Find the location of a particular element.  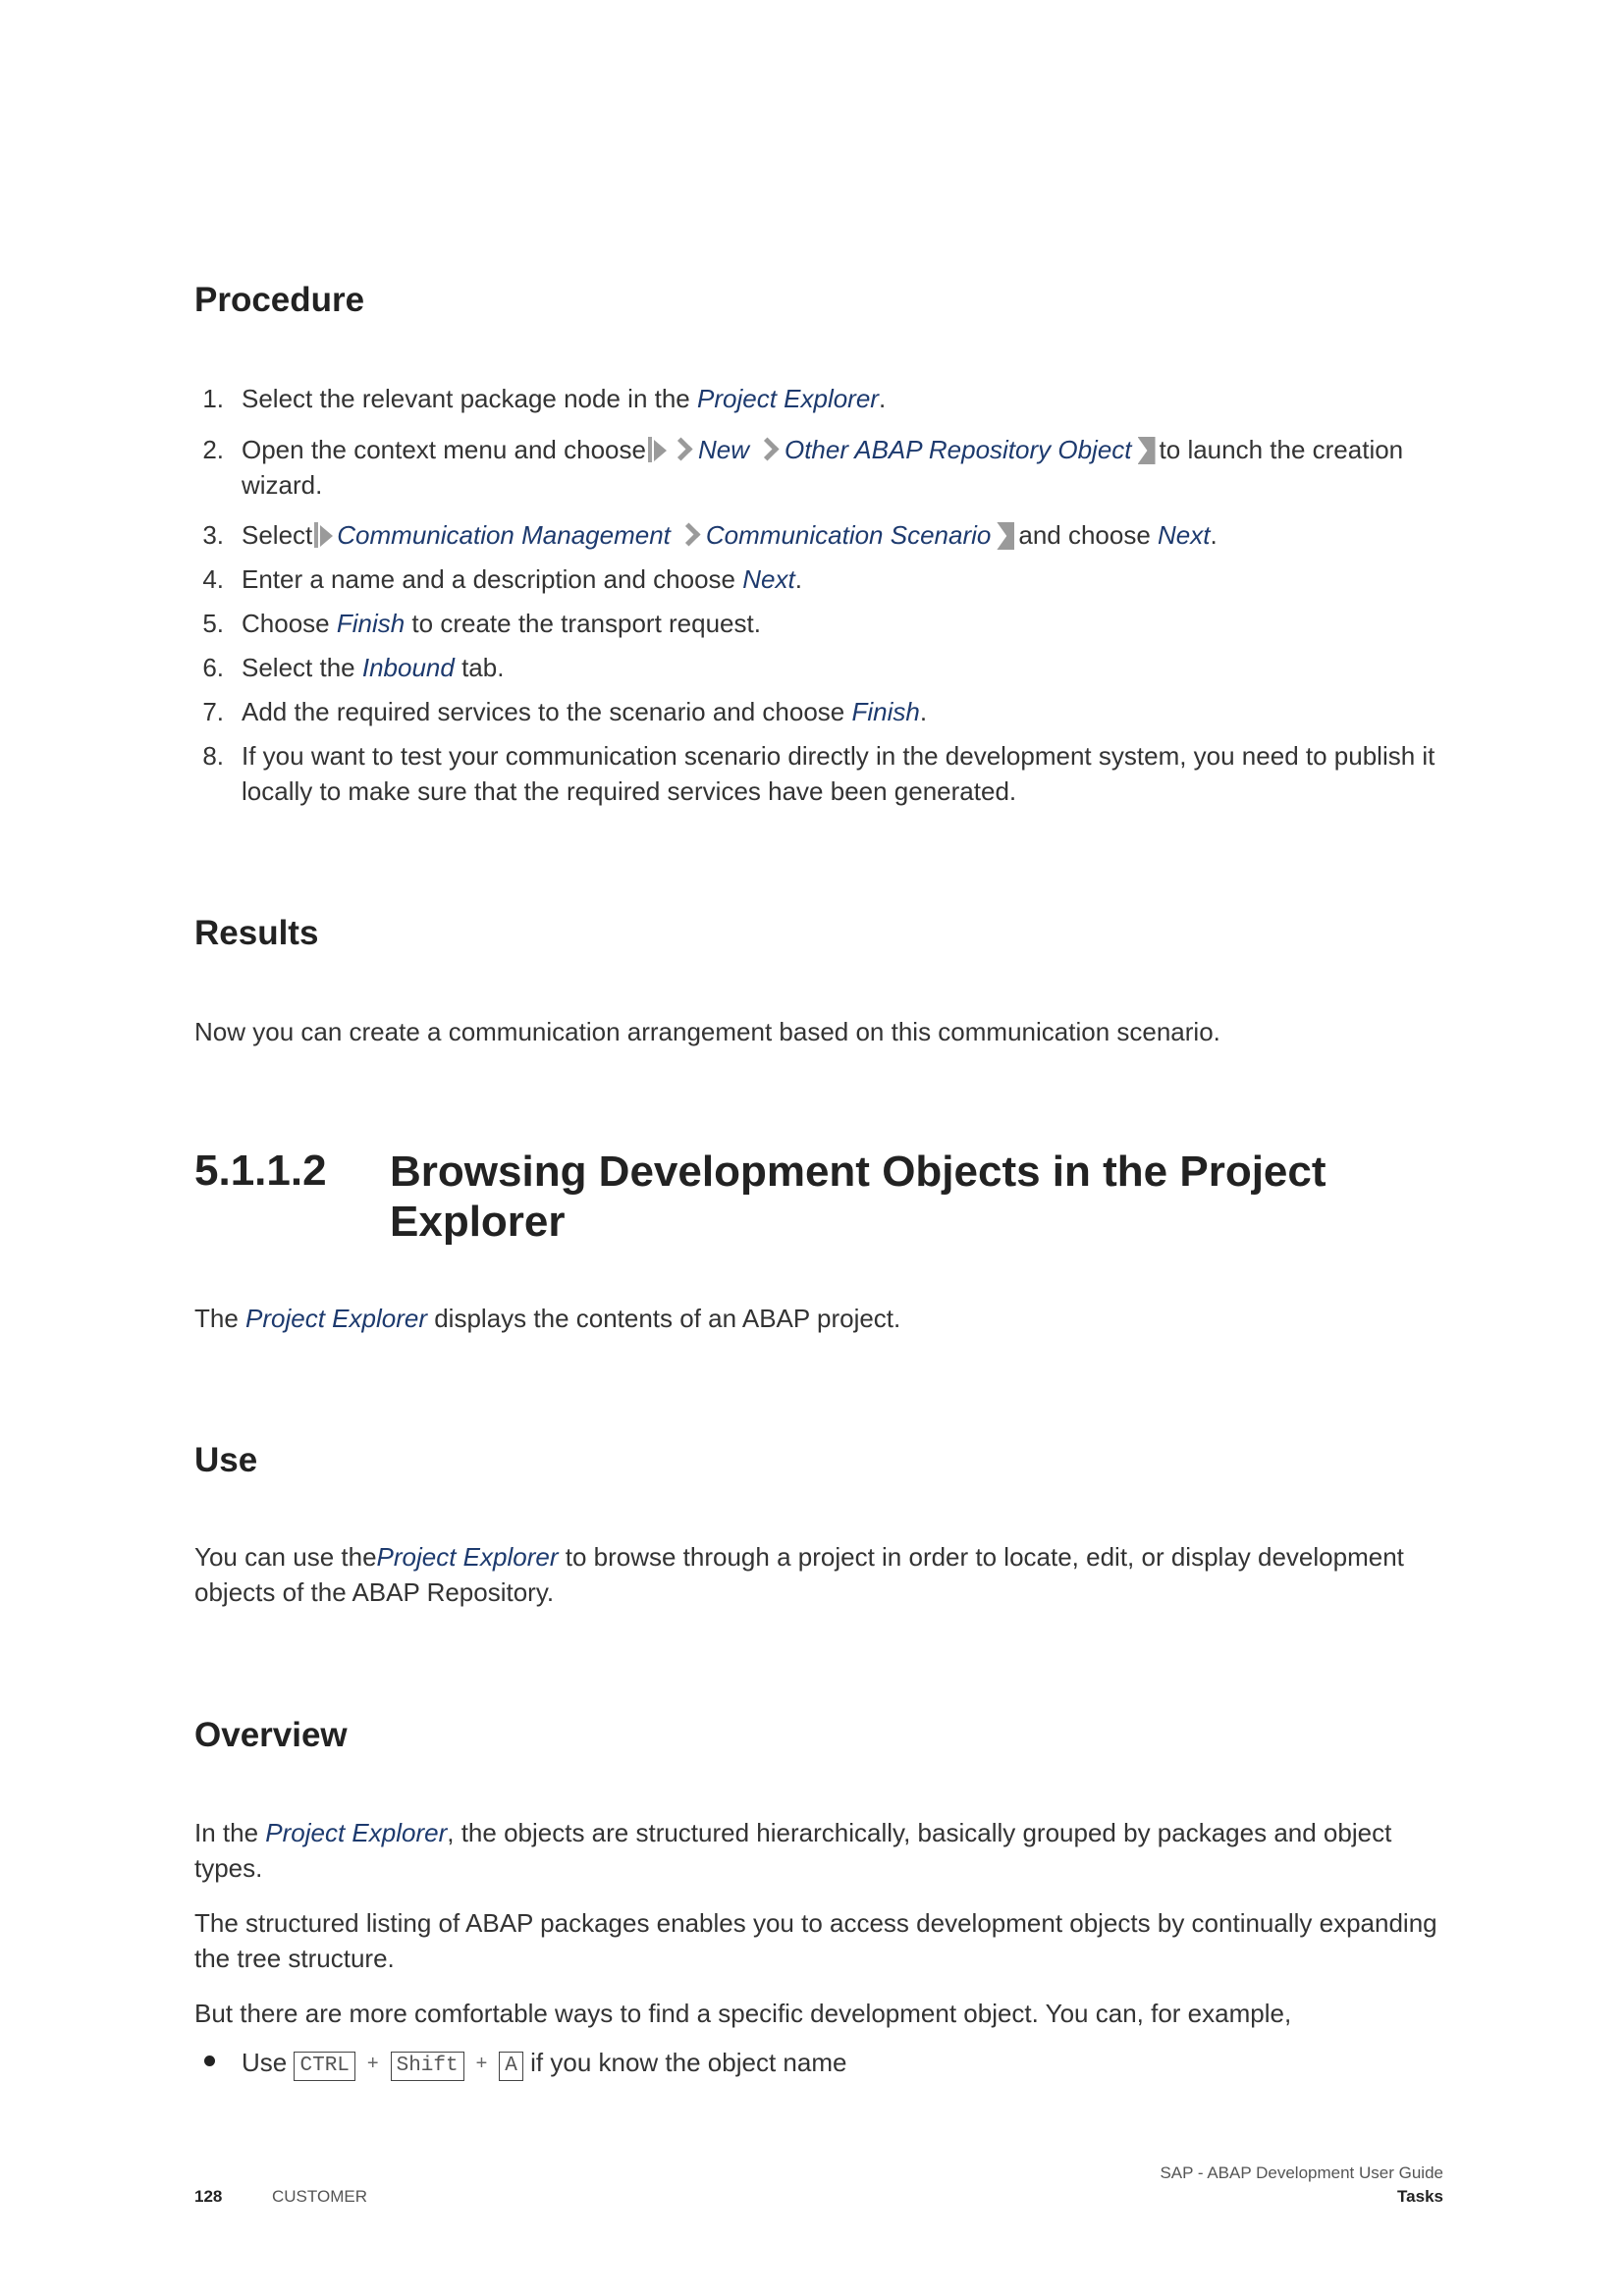

step-text: to create the transport request. is located at coordinates (583, 623).